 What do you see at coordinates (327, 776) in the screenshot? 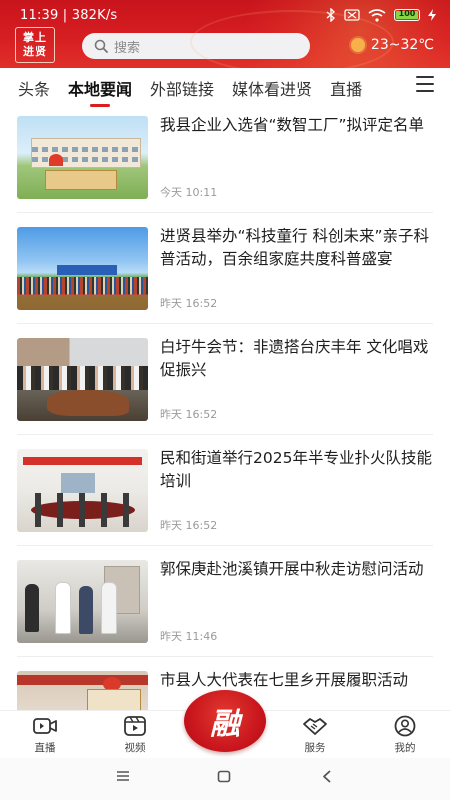
I see `back-icon` at bounding box center [327, 776].